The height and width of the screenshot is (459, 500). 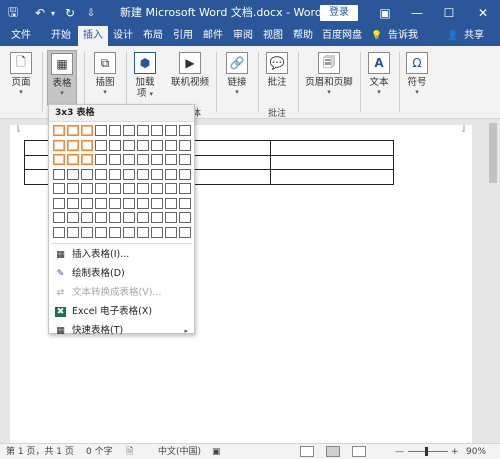 What do you see at coordinates (399, 451) in the screenshot?
I see `zoom-out-button: —` at bounding box center [399, 451].